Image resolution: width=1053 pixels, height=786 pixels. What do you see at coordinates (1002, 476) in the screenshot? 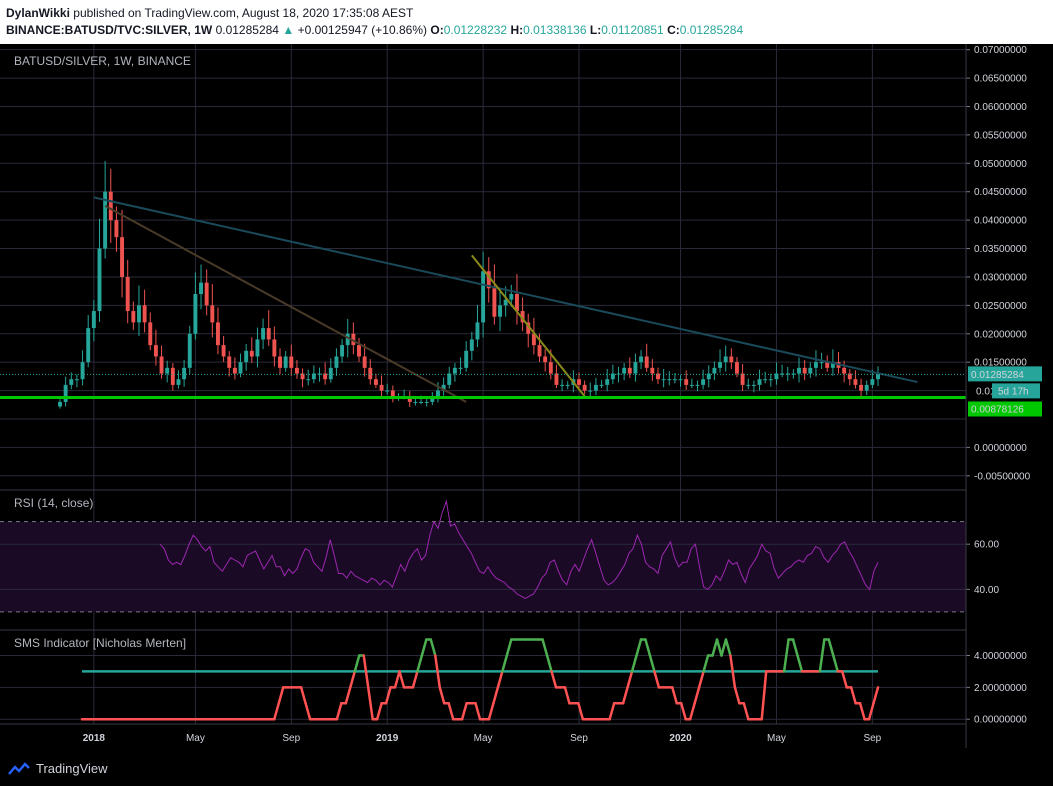
I see `price-tick-label: -0.00500000` at bounding box center [1002, 476].